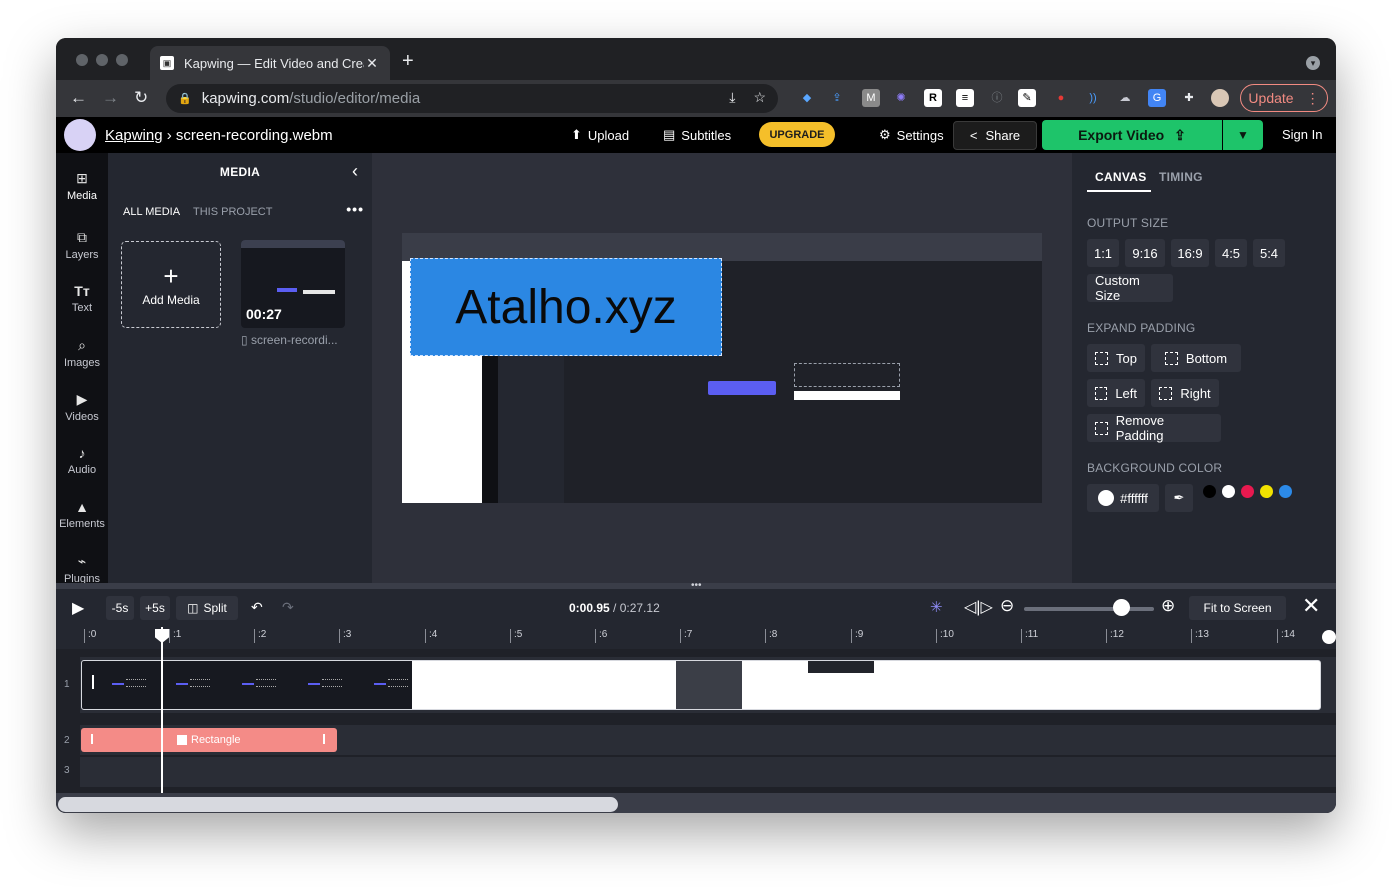  I want to click on extension-translate-icon: G, so click(1157, 98).